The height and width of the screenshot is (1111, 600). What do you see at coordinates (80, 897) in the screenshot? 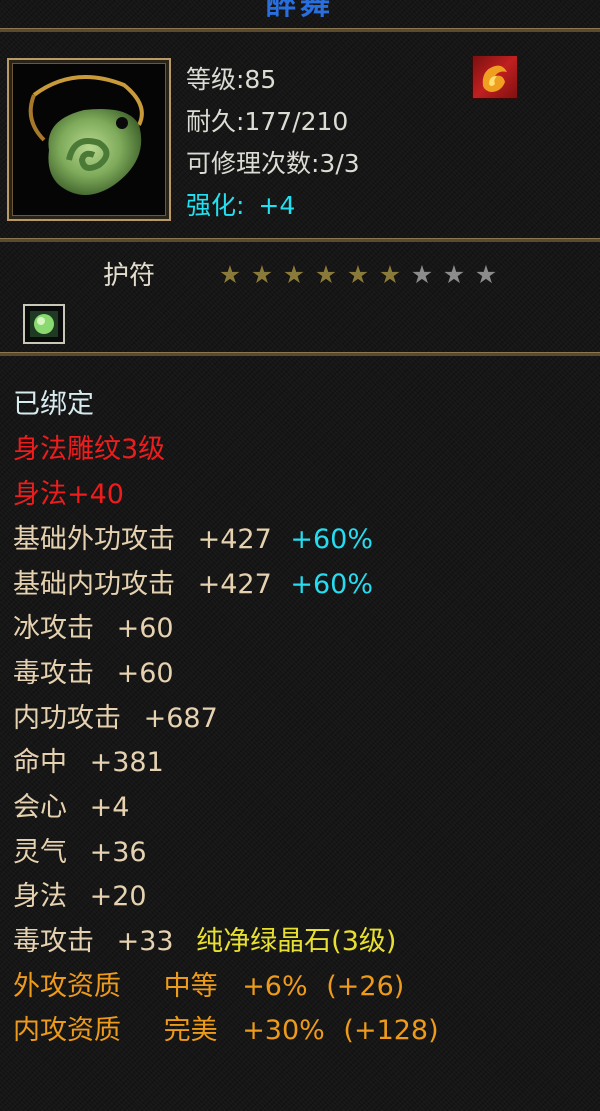
I see `agility-row: 身法 +20` at bounding box center [80, 897].